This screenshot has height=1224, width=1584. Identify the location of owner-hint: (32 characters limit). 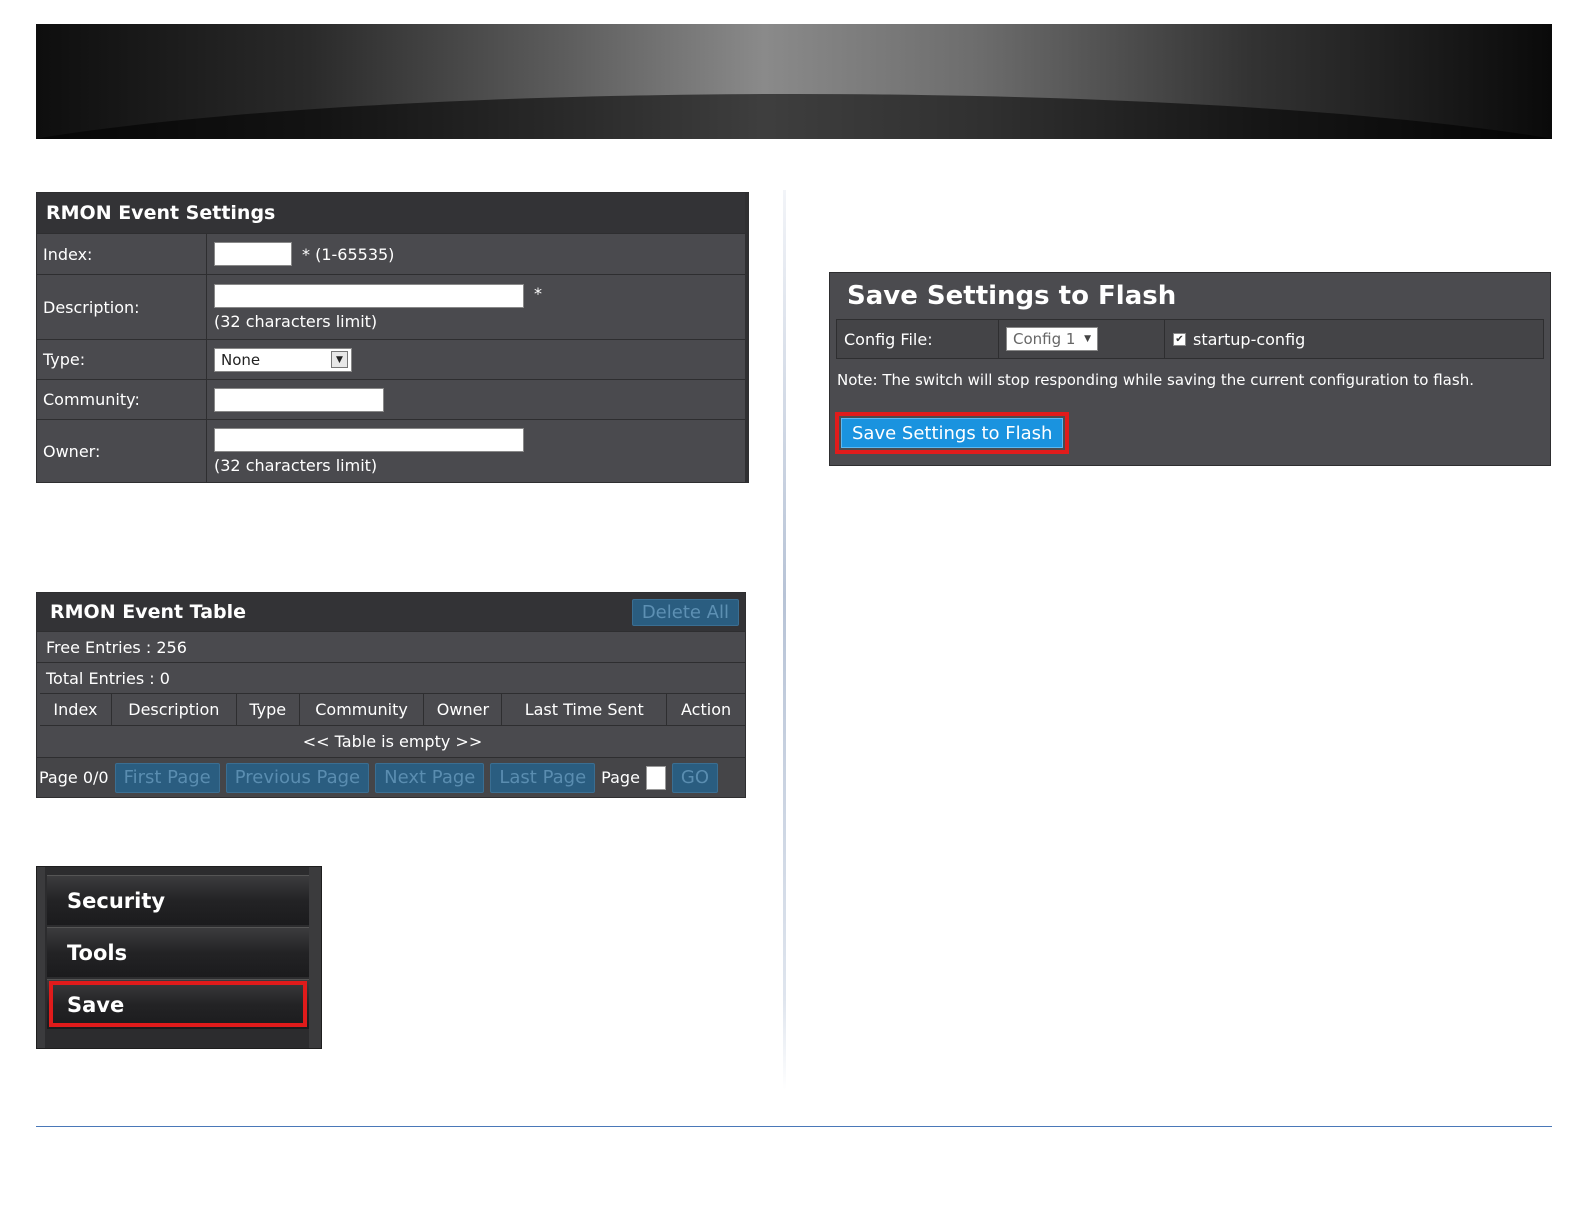
(296, 465).